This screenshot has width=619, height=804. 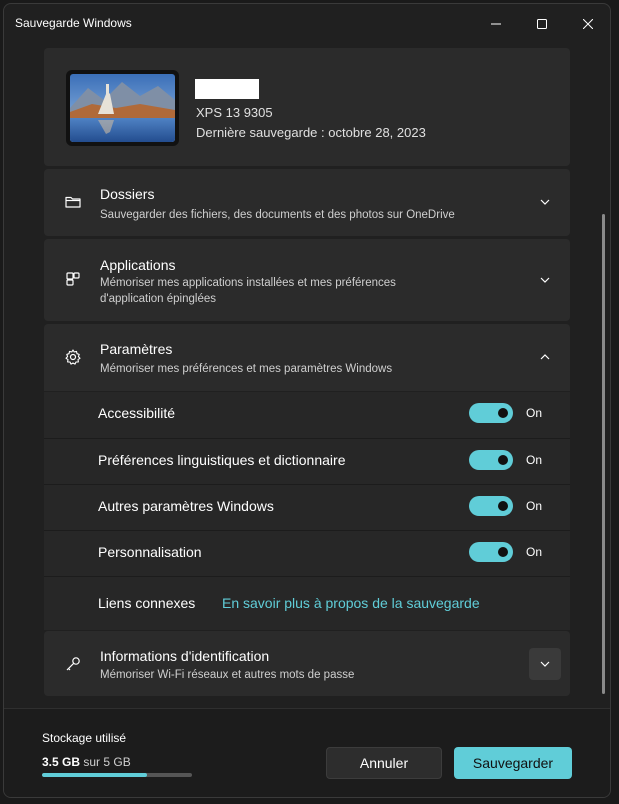 I want to click on setting-label: Personnalisation, so click(x=150, y=552).